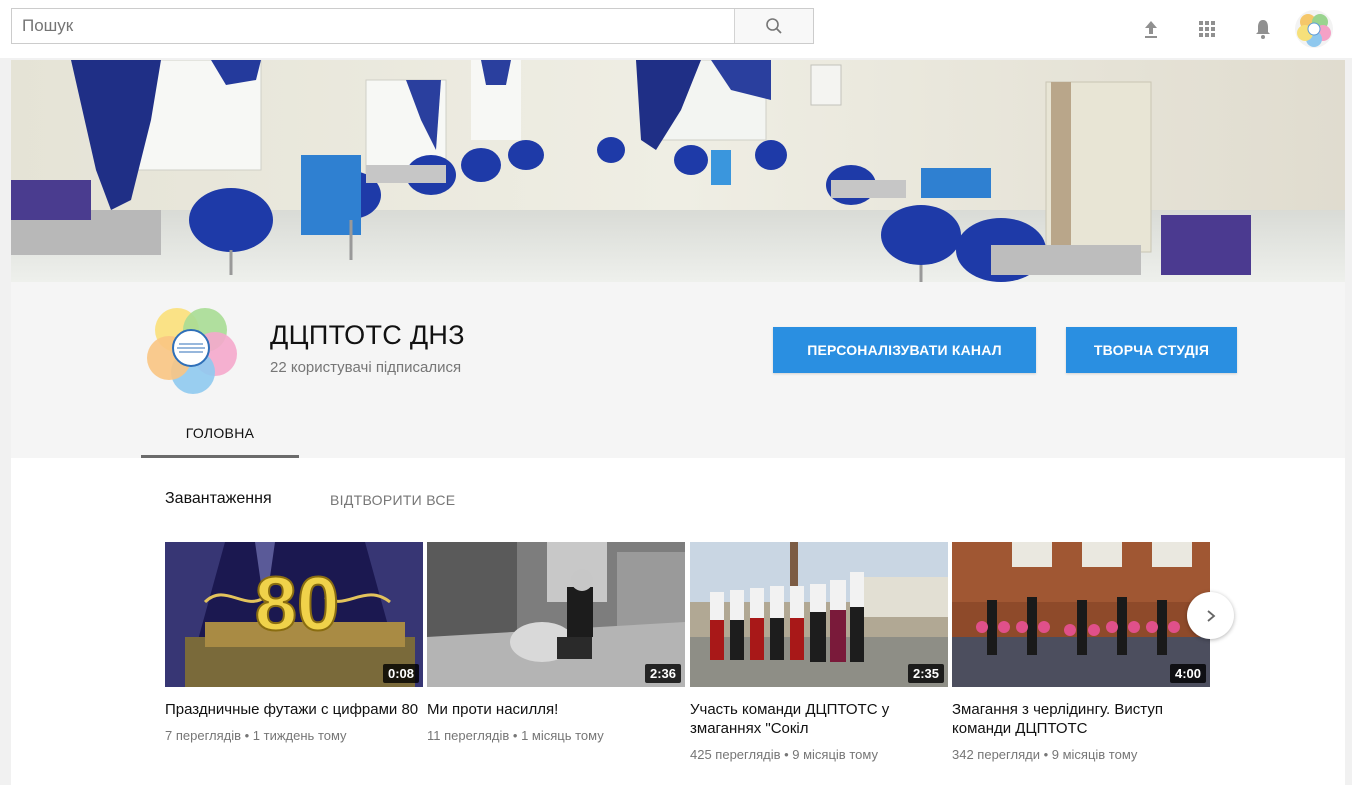 Image resolution: width=1352 pixels, height=785 pixels. I want to click on account-avatar-icon, so click(1314, 29).